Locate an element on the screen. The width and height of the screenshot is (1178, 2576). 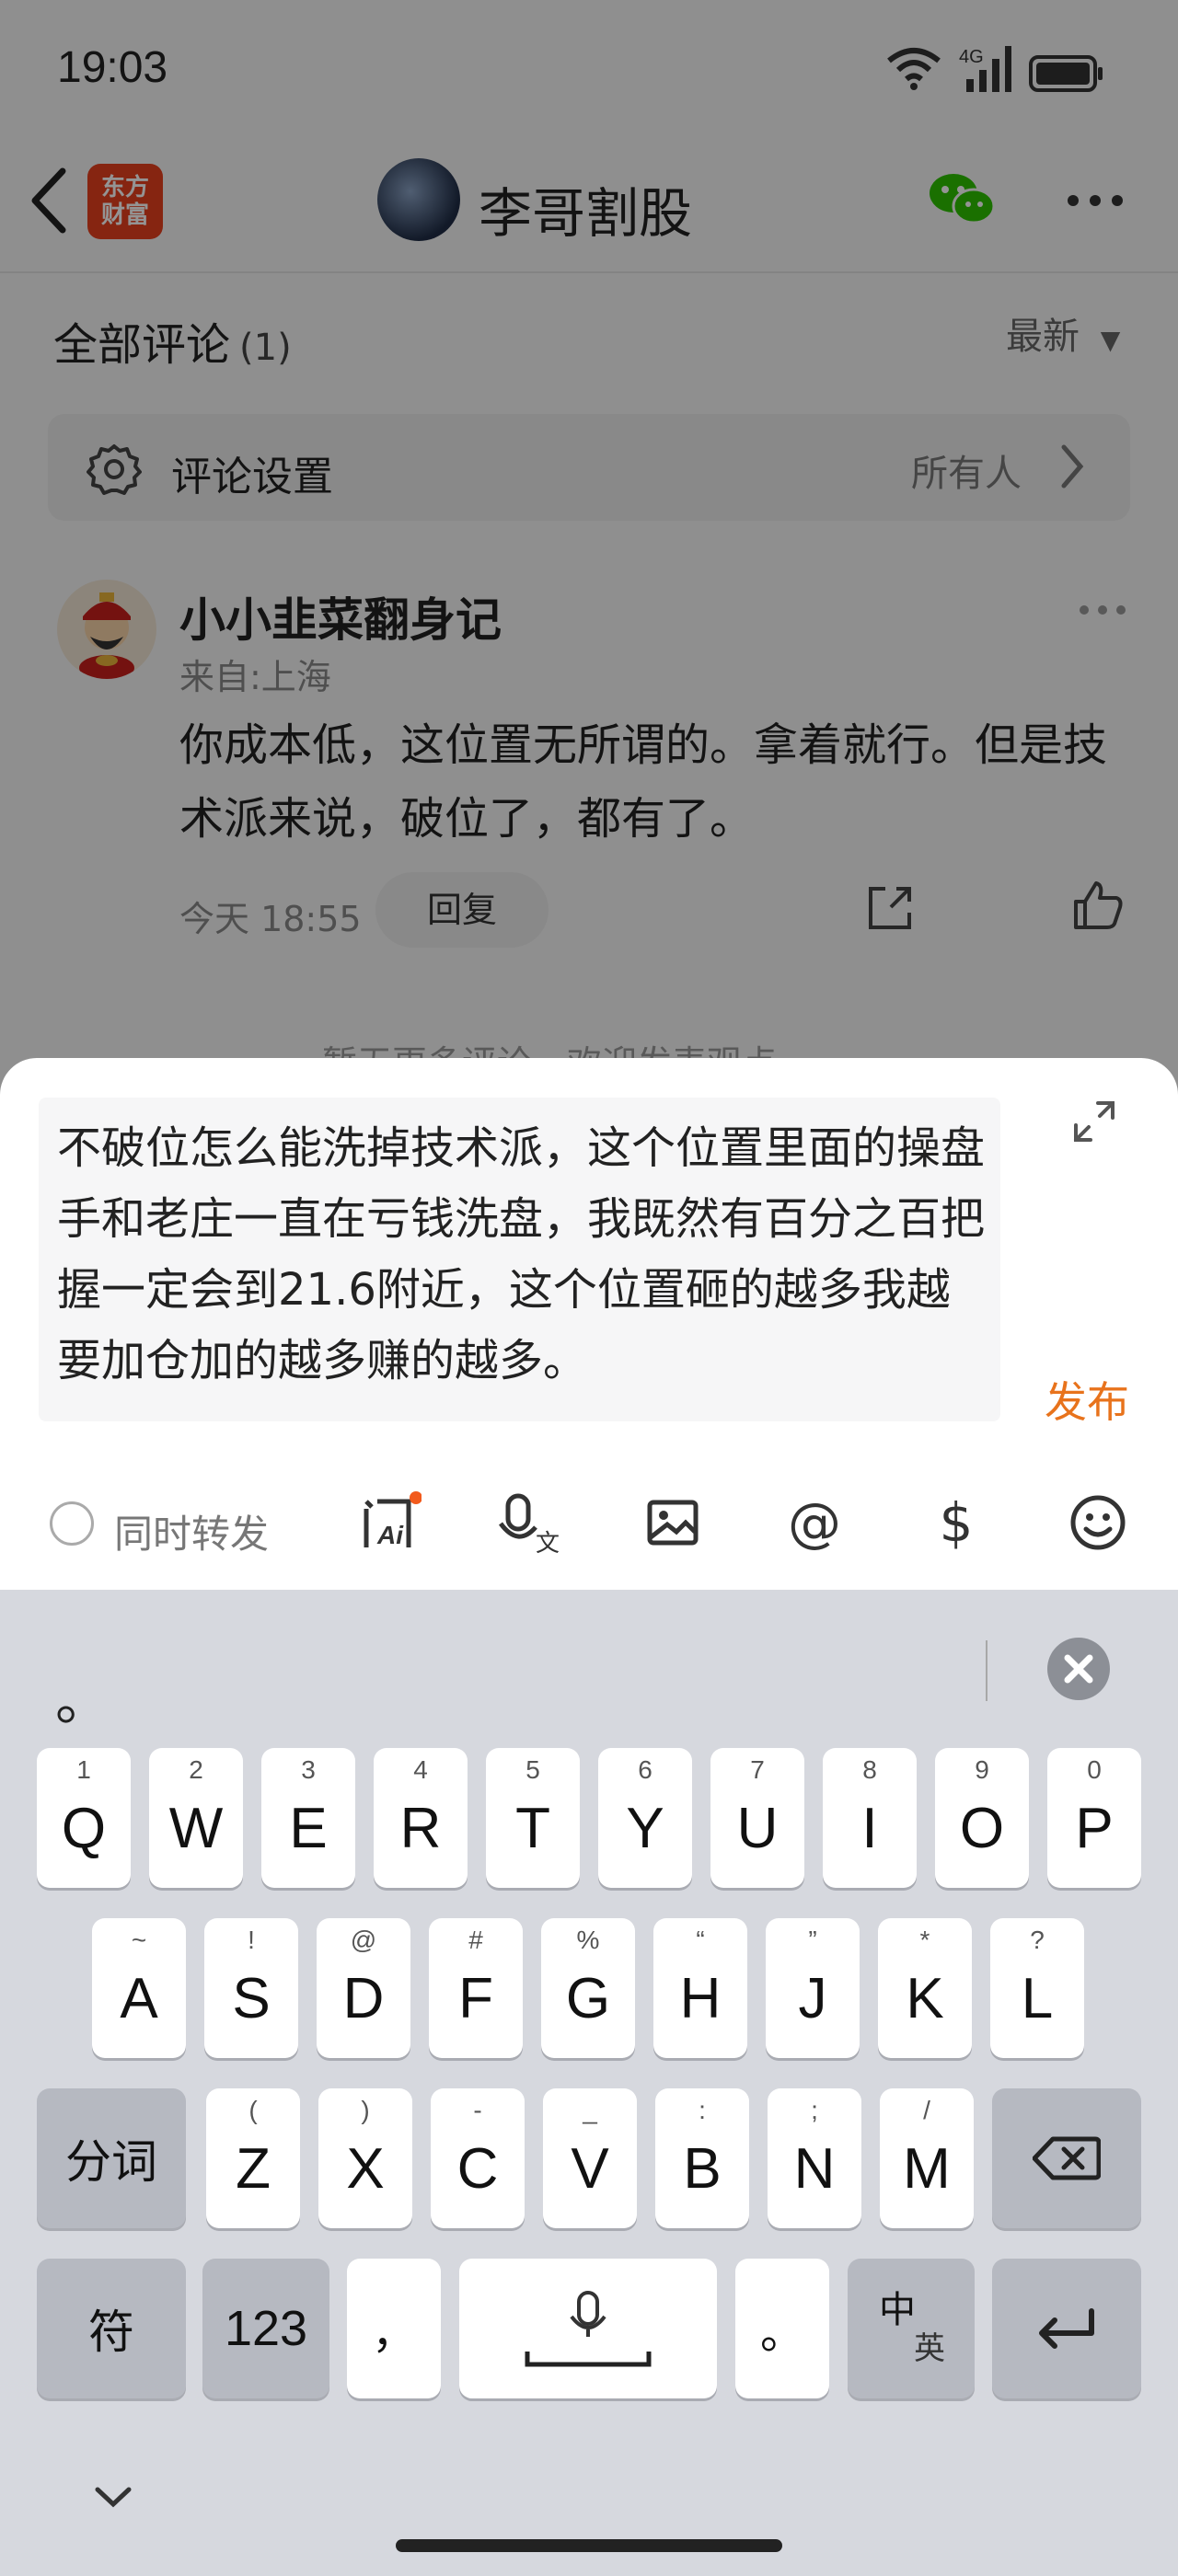
key-e: 3E is located at coordinates (308, 1818).